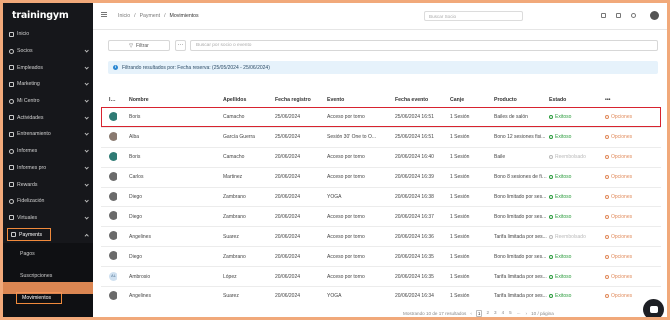 The image size is (670, 320). Describe the element at coordinates (48, 254) in the screenshot. I see `submenu-item-pagos: Pagos` at that location.